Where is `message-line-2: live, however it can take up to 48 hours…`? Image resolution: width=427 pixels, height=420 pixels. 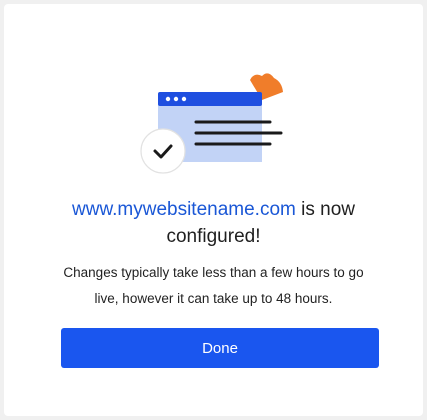 message-line-2: live, however it can take up to 48 hours… is located at coordinates (213, 298).